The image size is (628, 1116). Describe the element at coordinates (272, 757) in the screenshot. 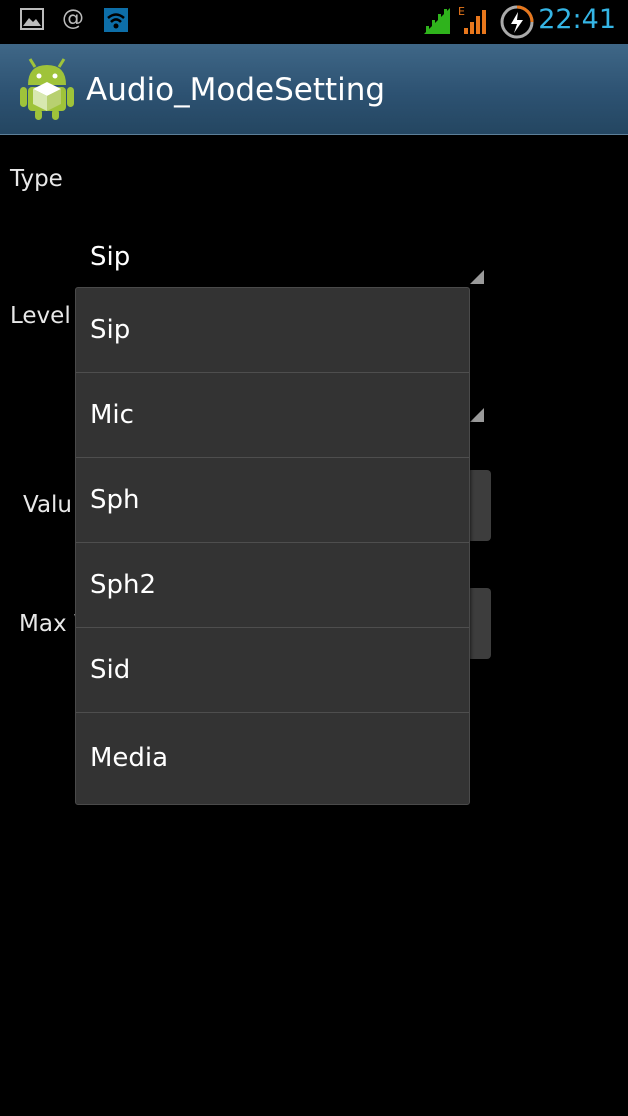

I see `dropdown-option-media: Media` at that location.